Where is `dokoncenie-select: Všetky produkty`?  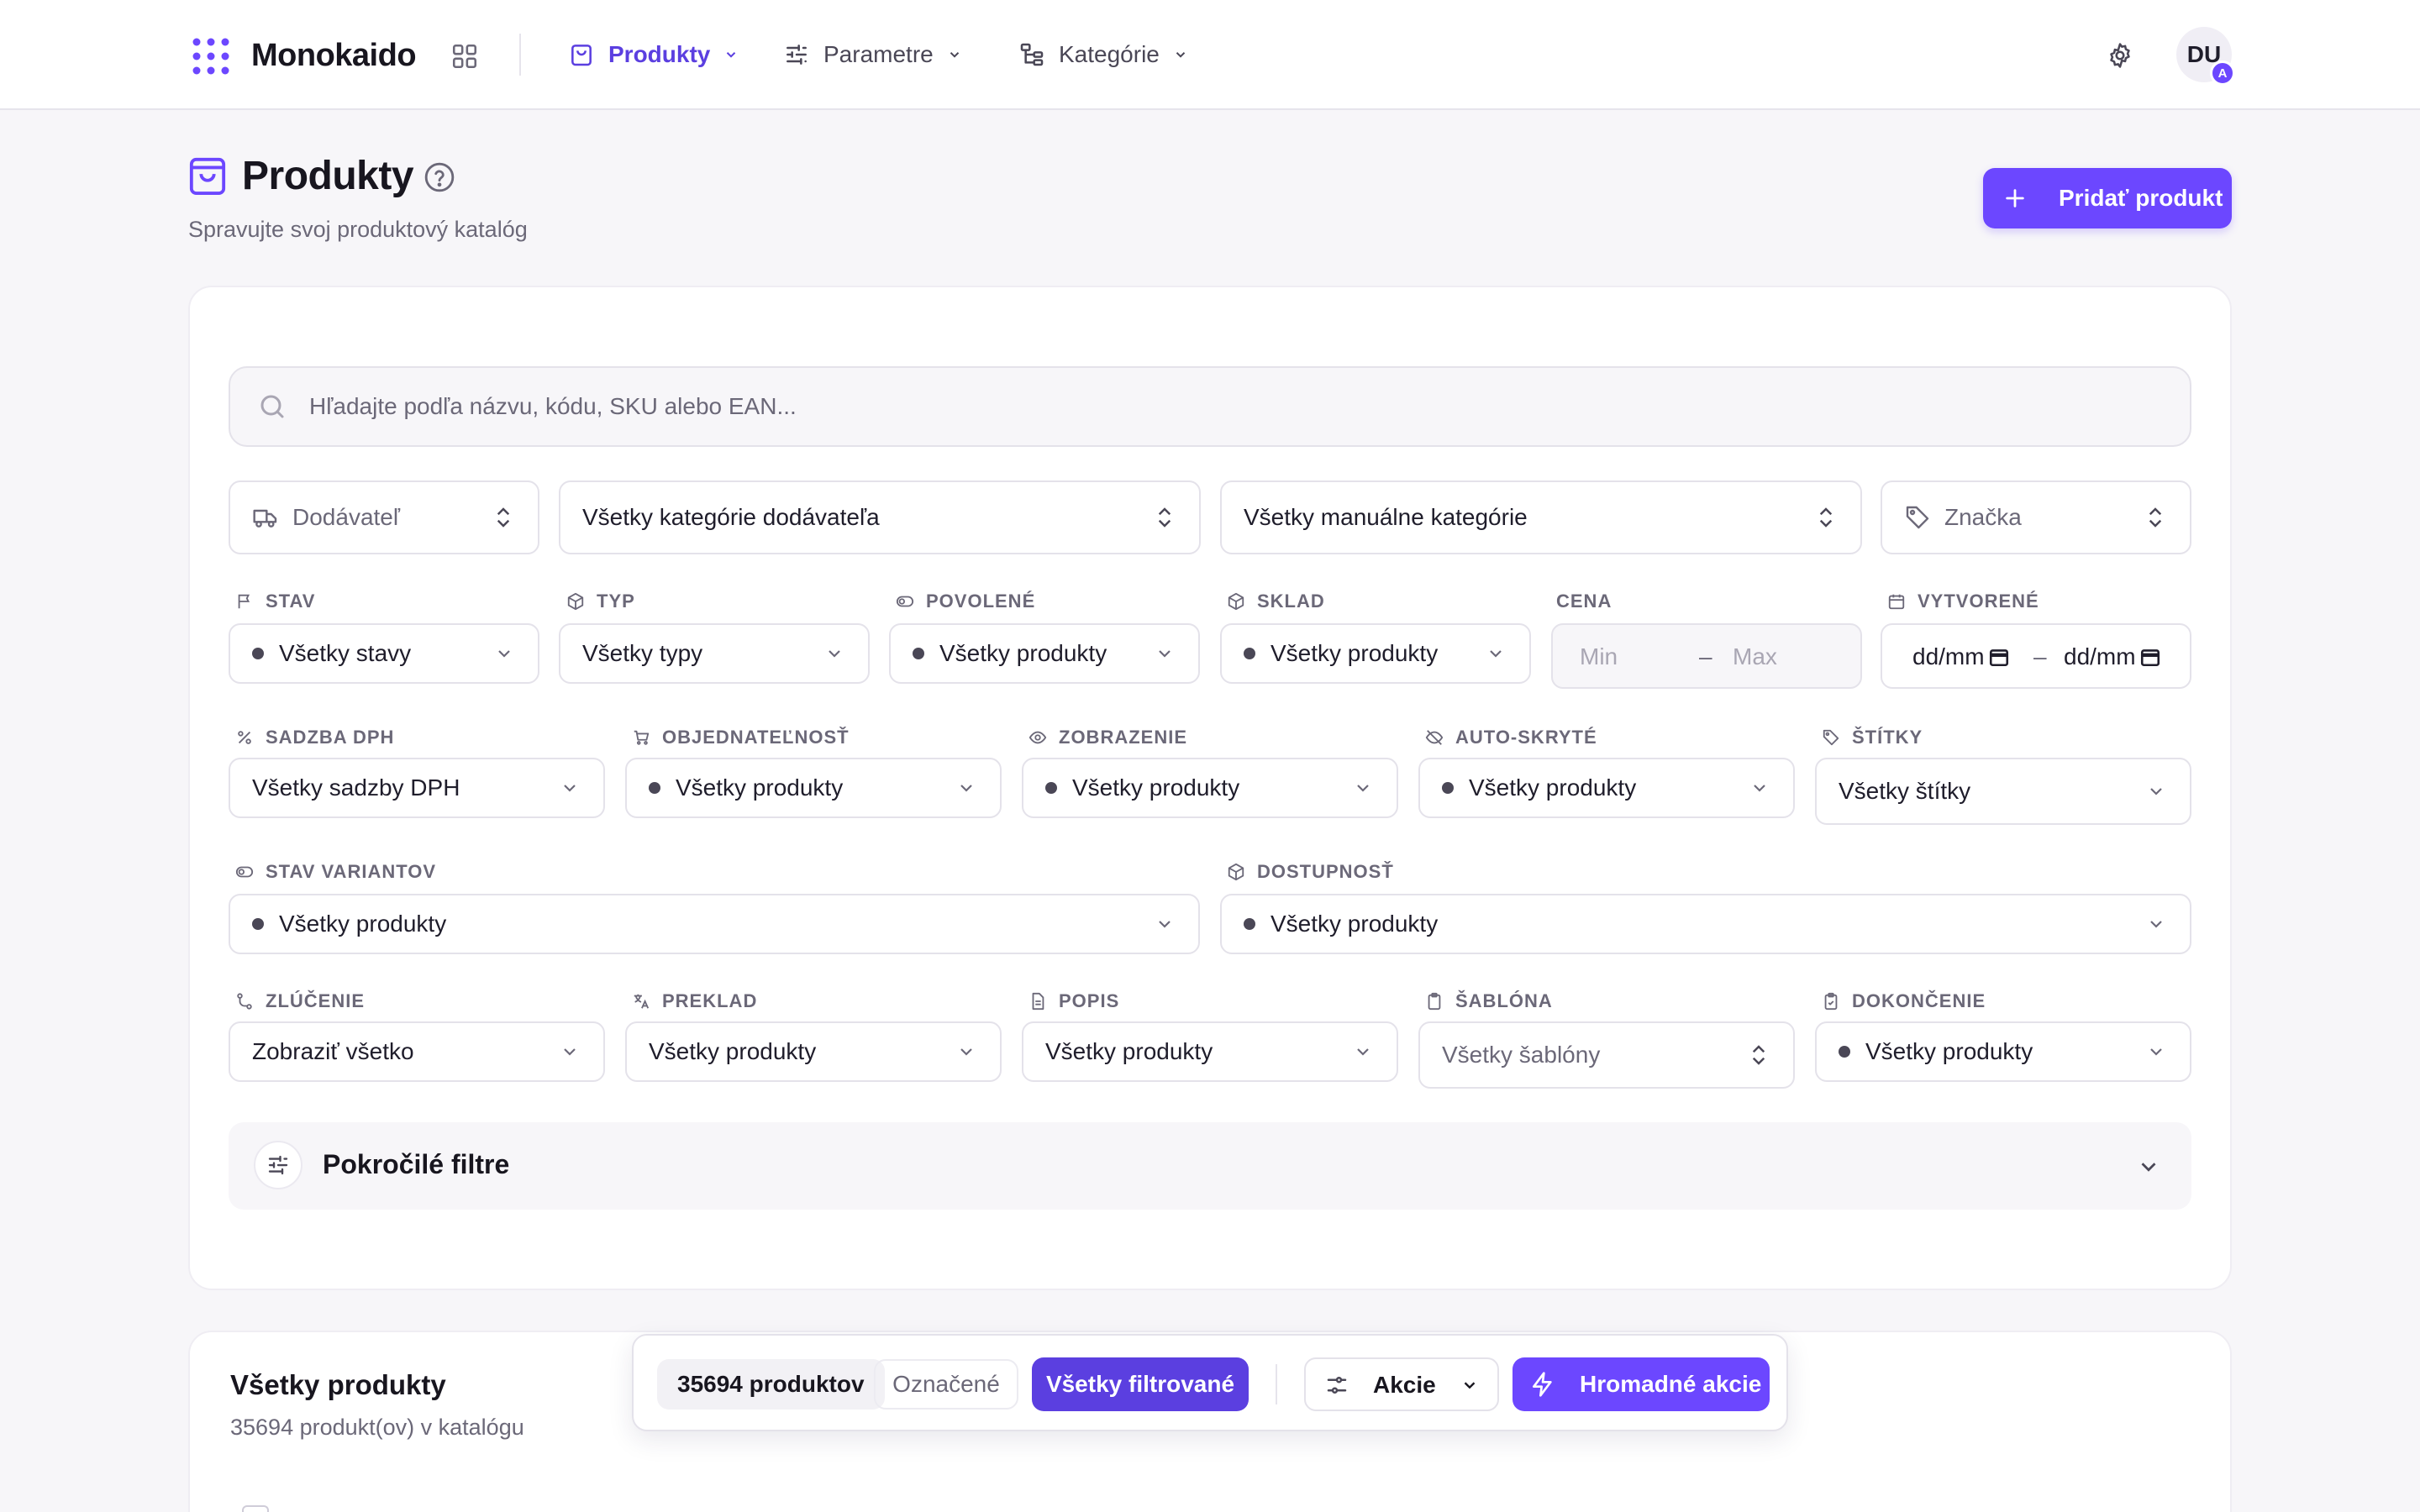 dokoncenie-select: Všetky produkty is located at coordinates (2003, 1051).